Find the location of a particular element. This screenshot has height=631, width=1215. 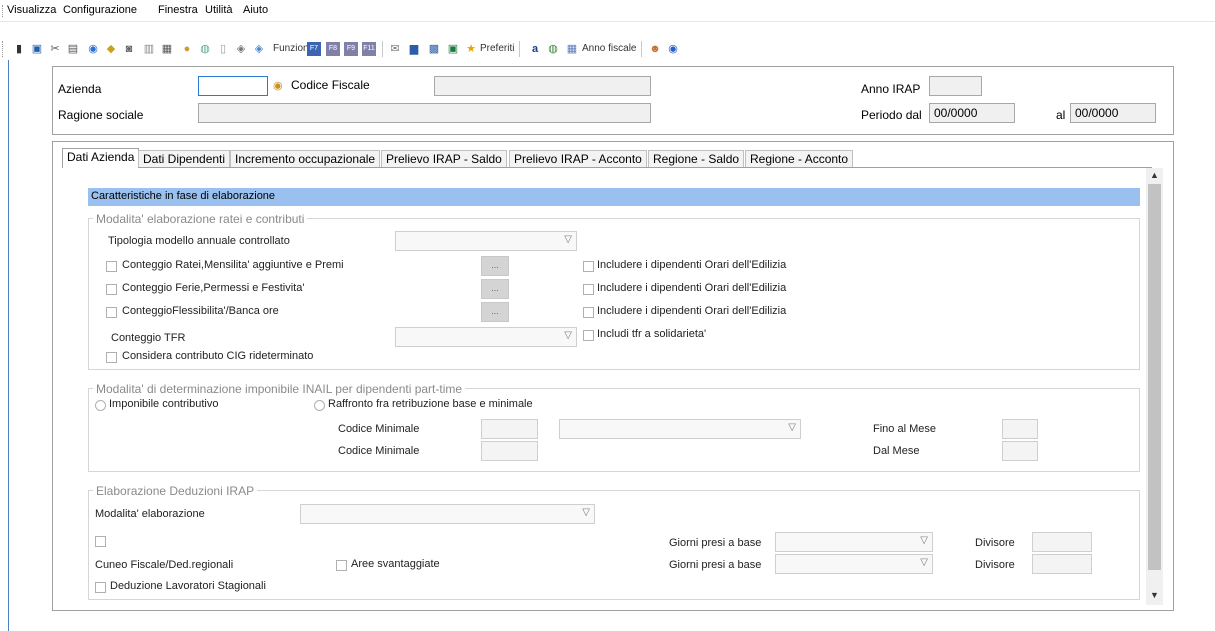

scroll-up-icon: ▲ is located at coordinates (1154, 177).